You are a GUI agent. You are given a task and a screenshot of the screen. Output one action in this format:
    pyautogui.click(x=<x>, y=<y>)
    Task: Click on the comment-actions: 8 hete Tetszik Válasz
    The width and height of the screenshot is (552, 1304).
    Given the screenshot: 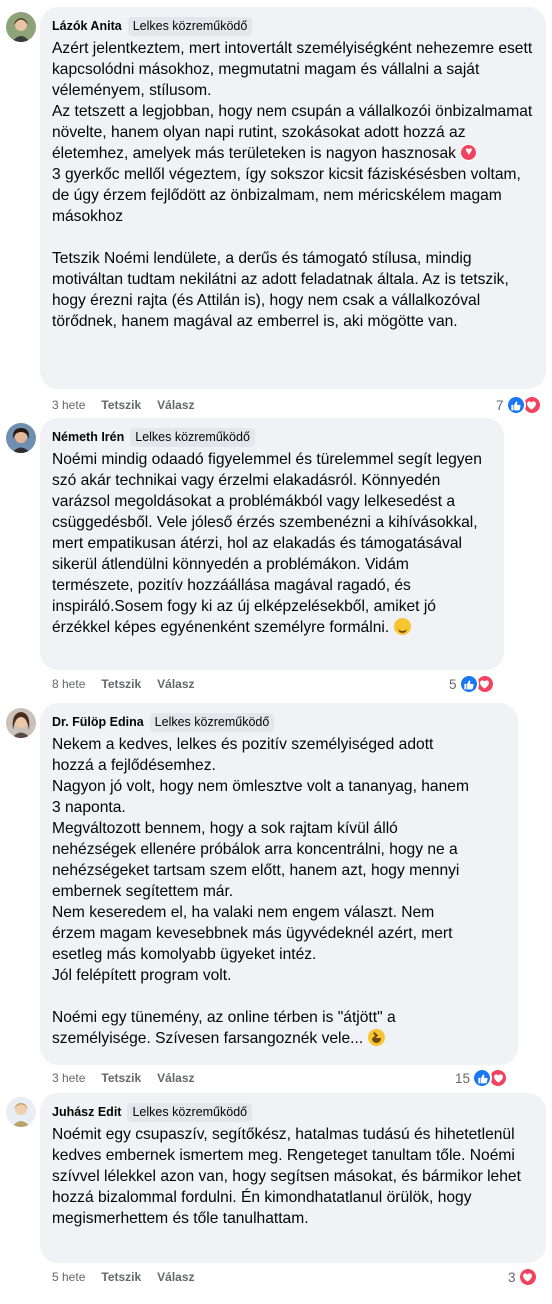 What is the action you would take?
    pyautogui.click(x=131, y=684)
    